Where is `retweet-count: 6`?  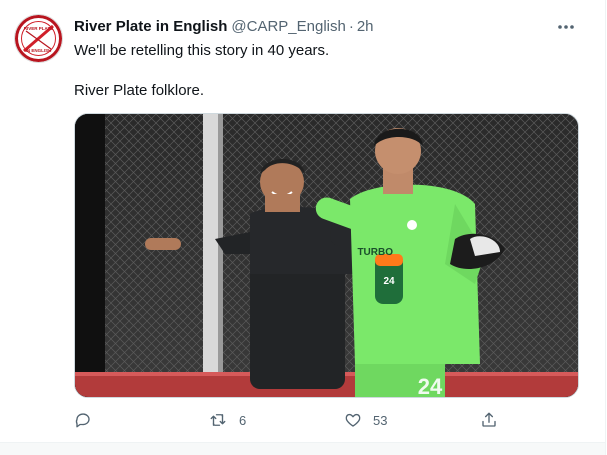
retweet-count: 6 is located at coordinates (243, 420).